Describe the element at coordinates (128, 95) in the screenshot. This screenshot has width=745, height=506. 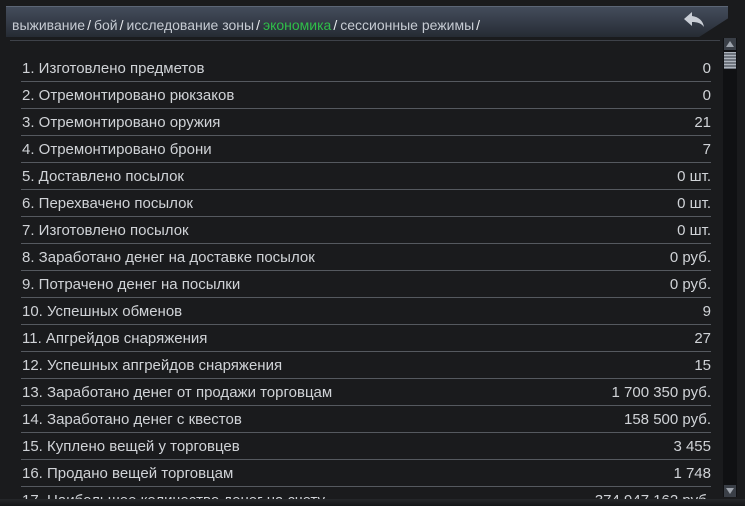
I see `stat-label: 2. Отремонтировано рюкзаков` at that location.